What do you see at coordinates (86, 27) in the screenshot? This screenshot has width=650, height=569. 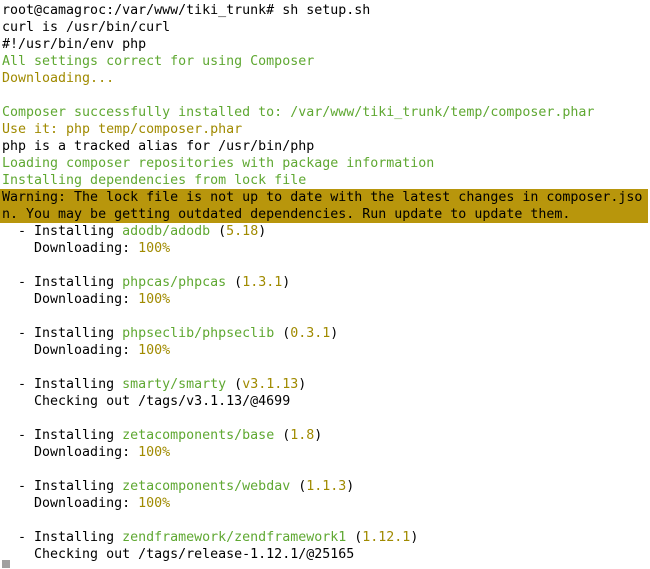 I see `terminal-text-span: curl is /usr/bin/curl` at bounding box center [86, 27].